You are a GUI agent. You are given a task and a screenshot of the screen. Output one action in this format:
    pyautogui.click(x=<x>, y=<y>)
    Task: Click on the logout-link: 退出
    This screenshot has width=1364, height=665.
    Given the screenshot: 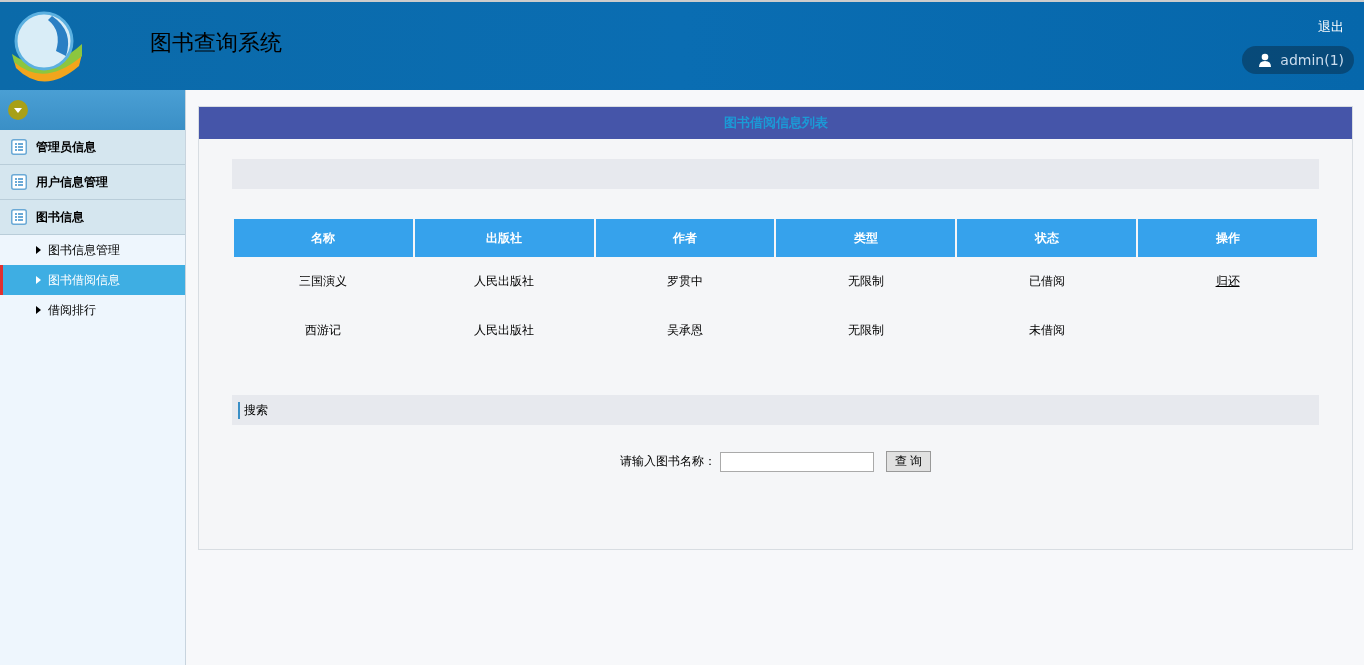 What is the action you would take?
    pyautogui.click(x=1331, y=27)
    